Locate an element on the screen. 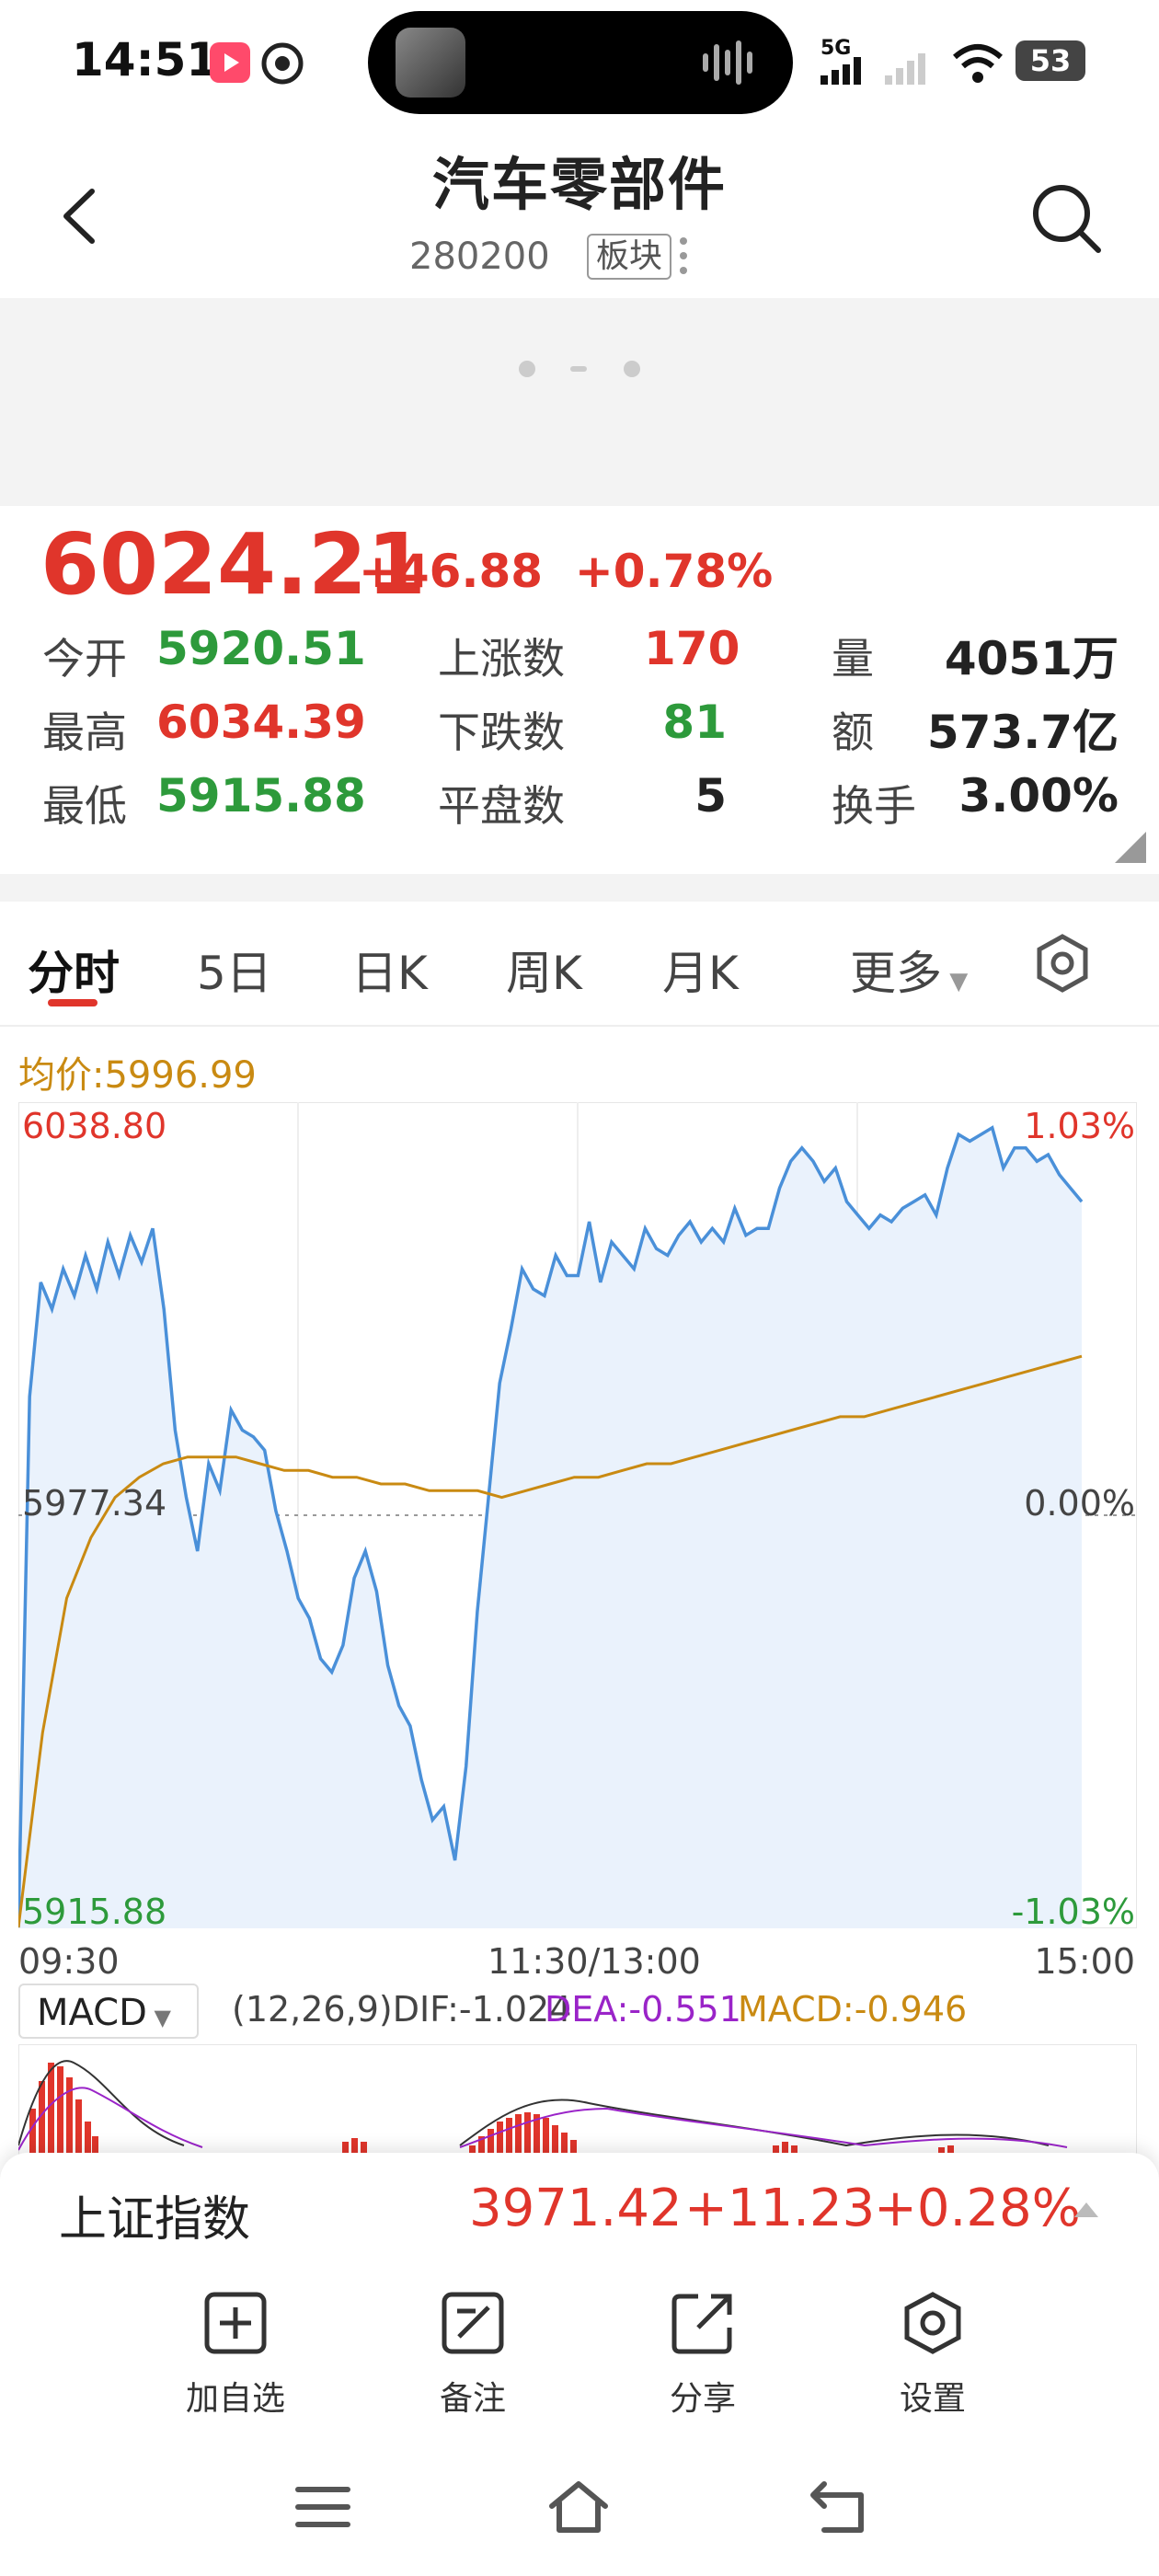 Image resolution: width=1159 pixels, height=2576 pixels. note-button: 备注 is located at coordinates (472, 2355).